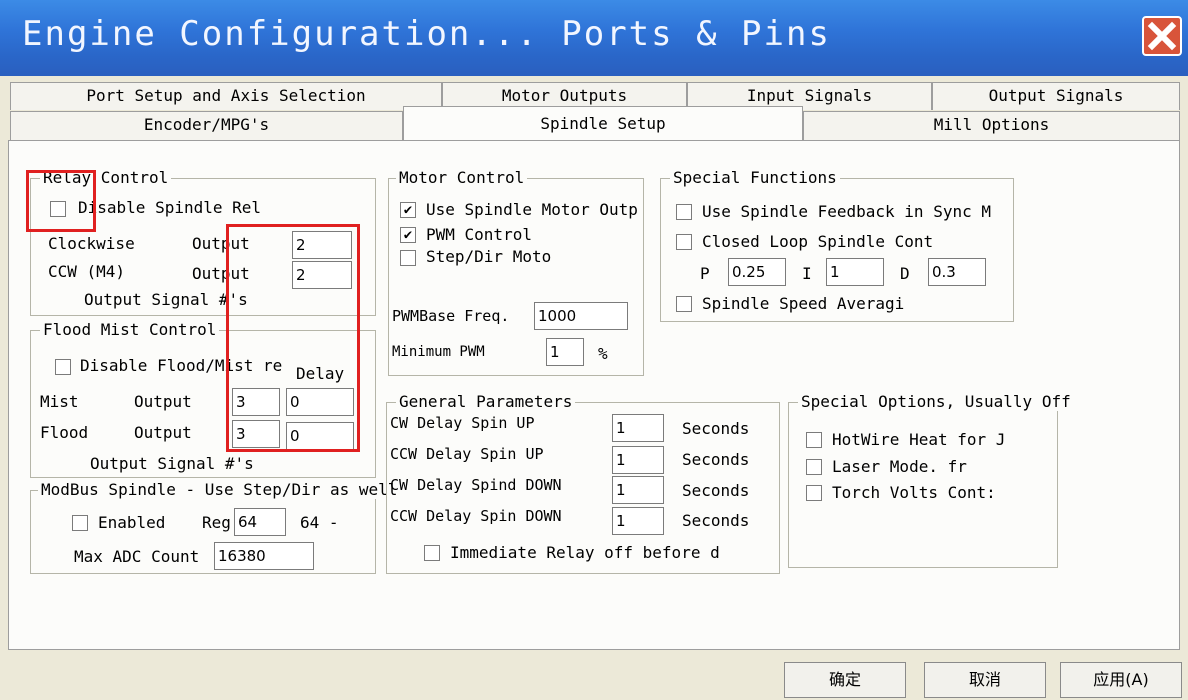  I want to click on ccw-delay-spin-up-unit: Seconds, so click(716, 459).